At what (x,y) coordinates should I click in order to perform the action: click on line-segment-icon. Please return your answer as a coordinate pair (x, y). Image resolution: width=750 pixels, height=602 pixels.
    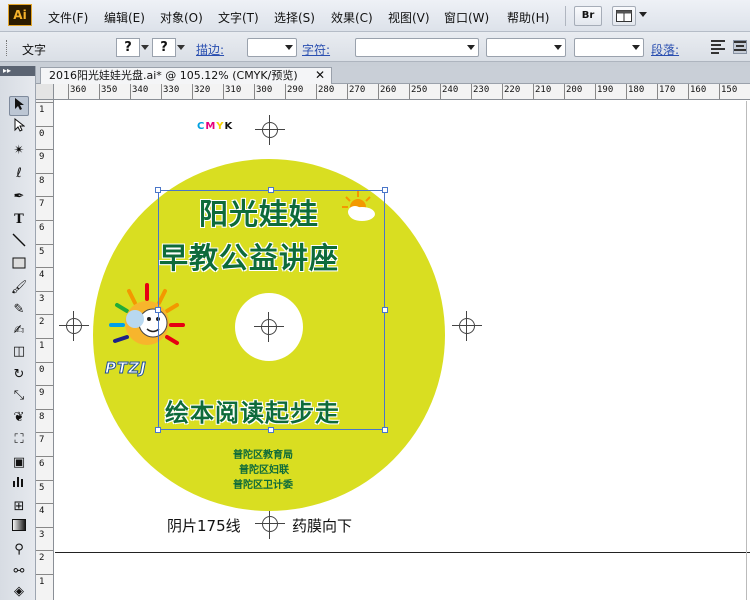
    Looking at the image, I should click on (19, 243).